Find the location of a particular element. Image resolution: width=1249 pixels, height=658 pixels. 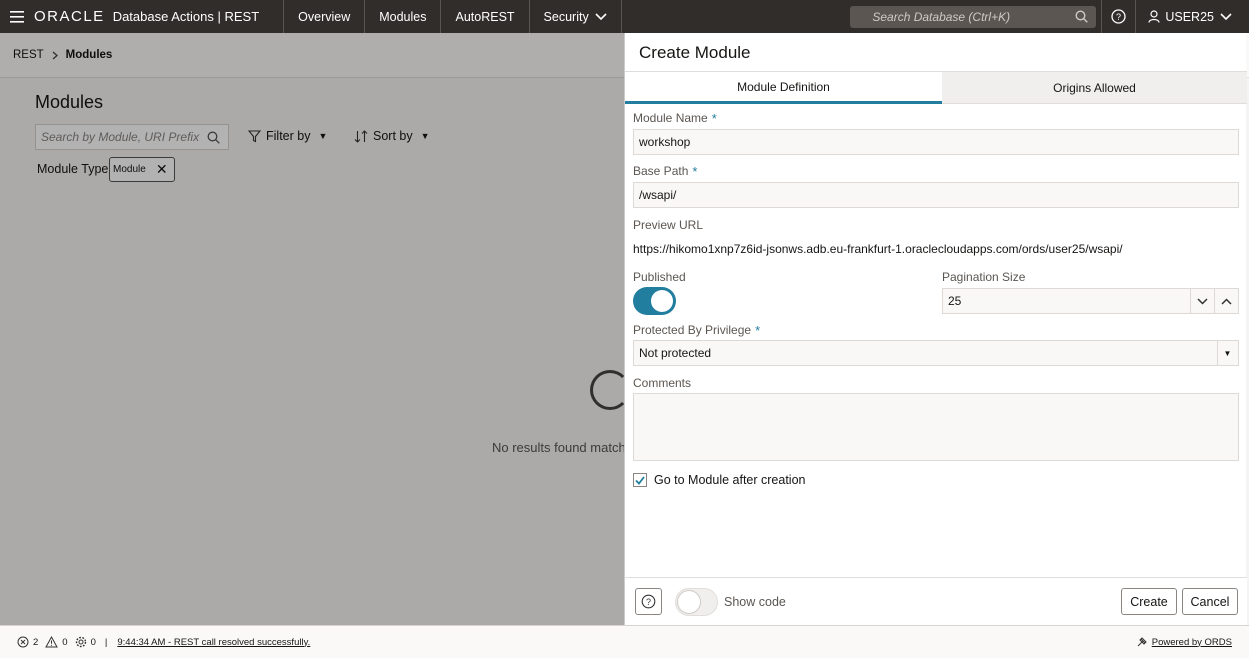

pagination-size-input: 25 is located at coordinates (1090, 301).